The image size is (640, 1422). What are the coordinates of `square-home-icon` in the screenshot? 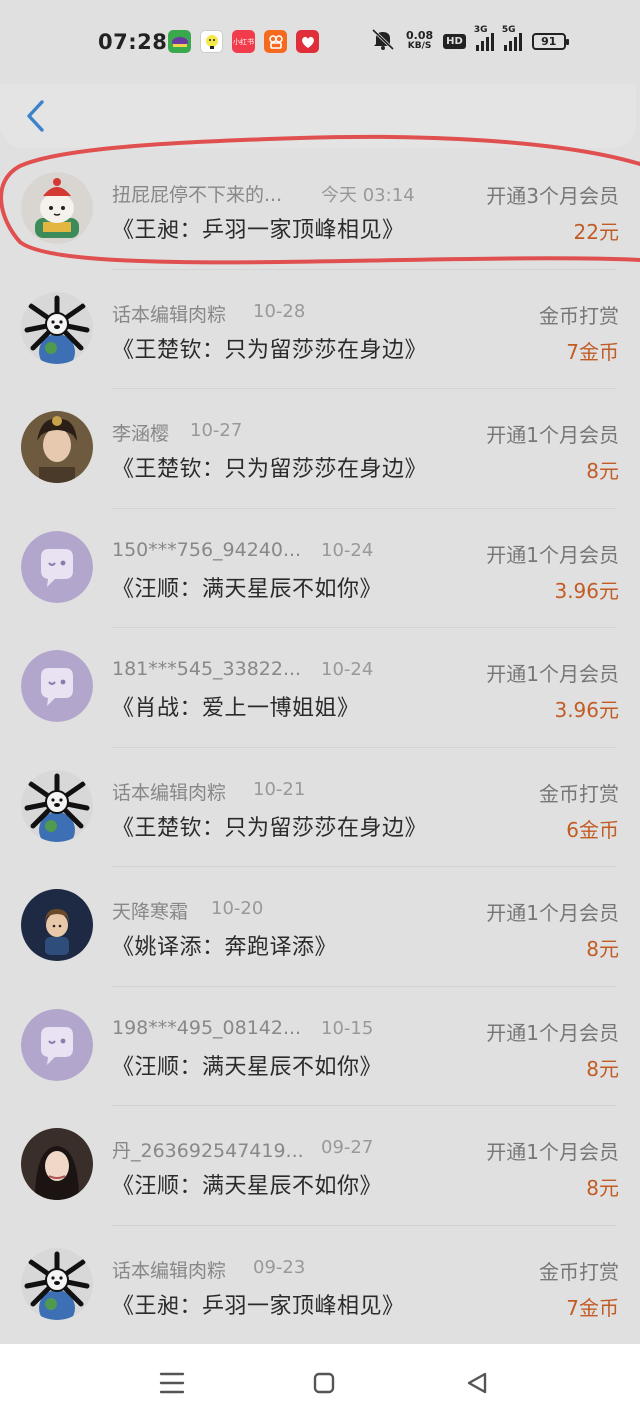 It's located at (324, 1383).